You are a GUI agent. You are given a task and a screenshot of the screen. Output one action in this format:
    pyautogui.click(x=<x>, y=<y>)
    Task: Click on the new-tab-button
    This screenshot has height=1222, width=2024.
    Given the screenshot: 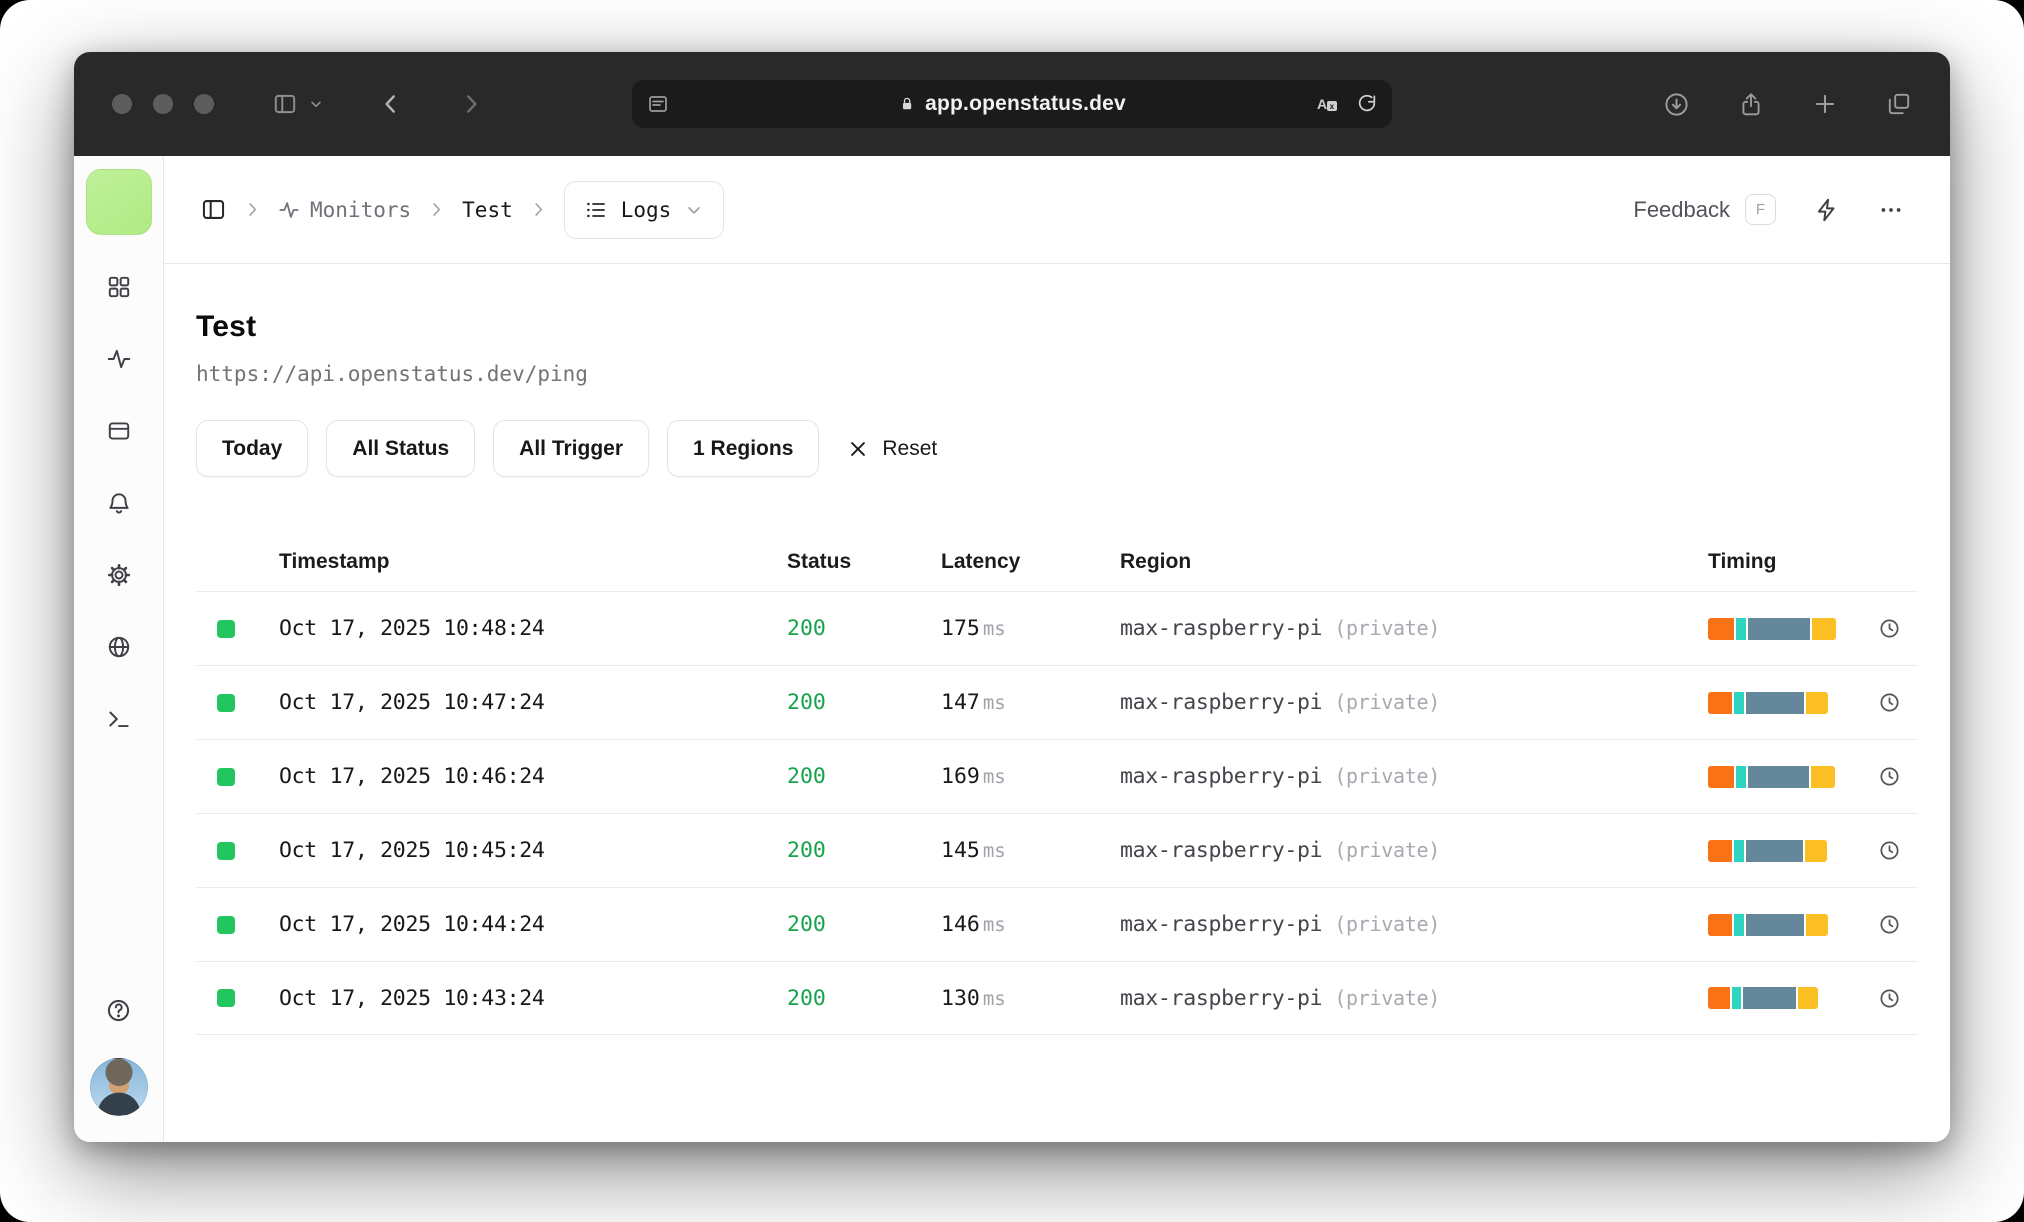 What is the action you would take?
    pyautogui.click(x=1825, y=104)
    